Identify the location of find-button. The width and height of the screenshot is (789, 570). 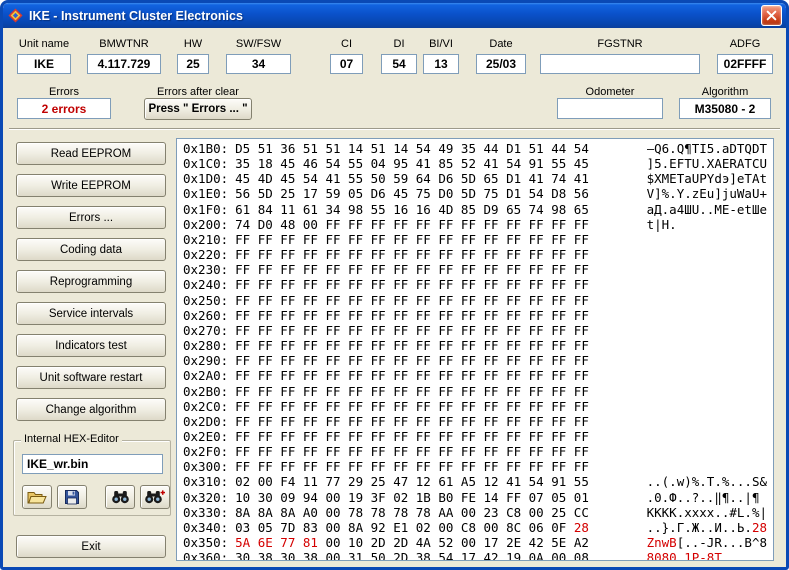
(120, 497).